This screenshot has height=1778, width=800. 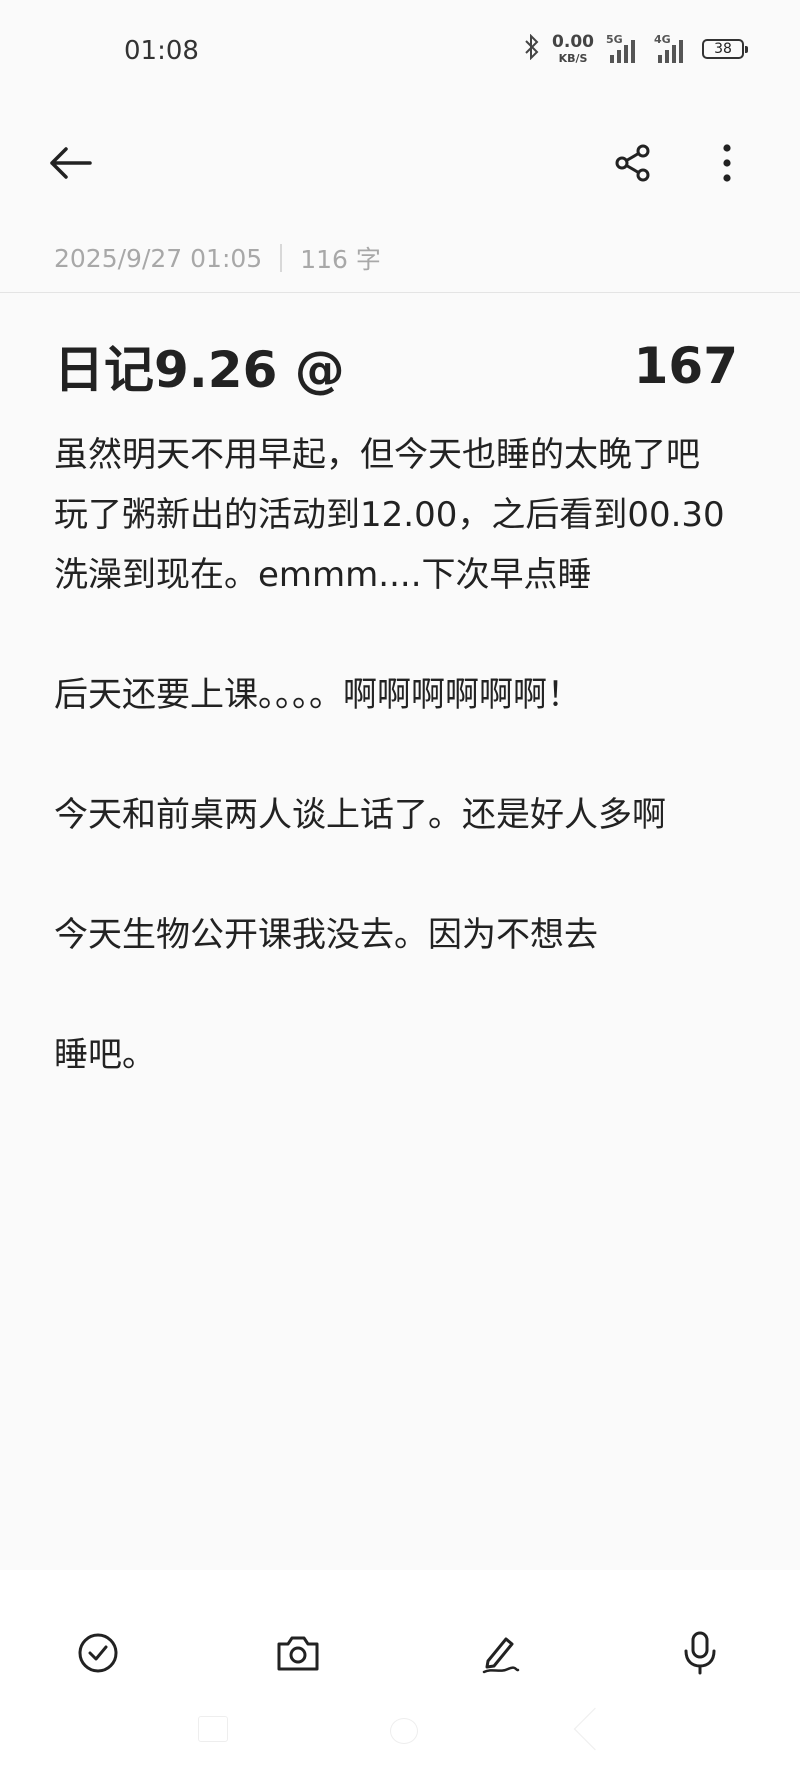 What do you see at coordinates (317, 695) in the screenshot?
I see `body-line: 后天还要上课。。。。啊啊啊啊啊啊！` at bounding box center [317, 695].